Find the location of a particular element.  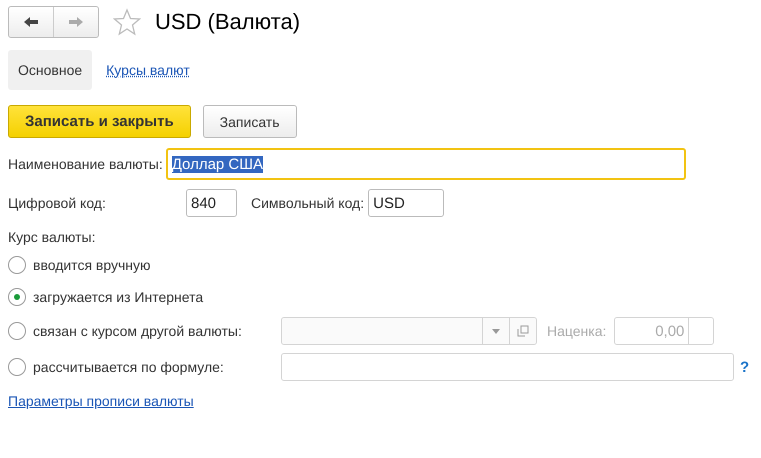

star-icon is located at coordinates (127, 22).